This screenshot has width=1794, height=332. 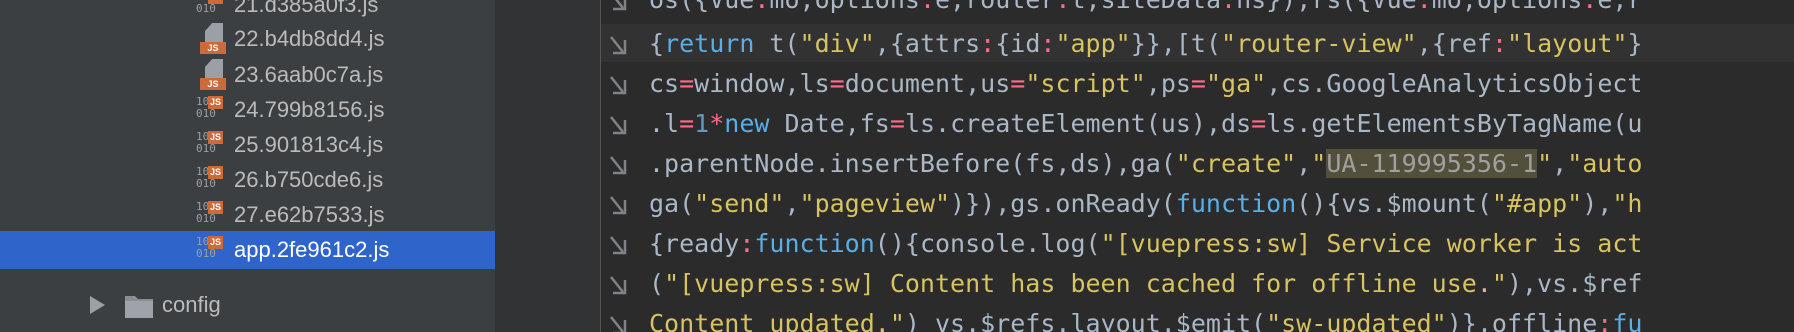 I want to click on file-tree-item: 10 010 JS 27.e62b7533.js, so click(x=247, y=215).